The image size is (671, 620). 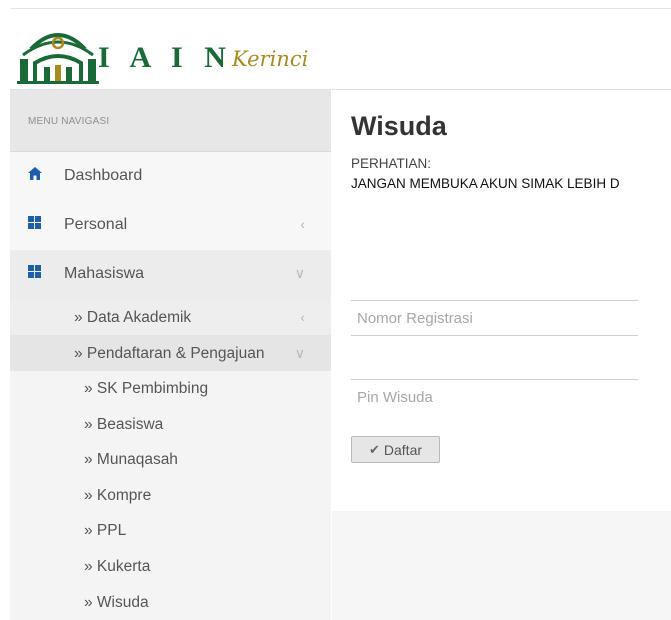 I want to click on sidebar-item-label: » Data Akademik, so click(x=133, y=317).